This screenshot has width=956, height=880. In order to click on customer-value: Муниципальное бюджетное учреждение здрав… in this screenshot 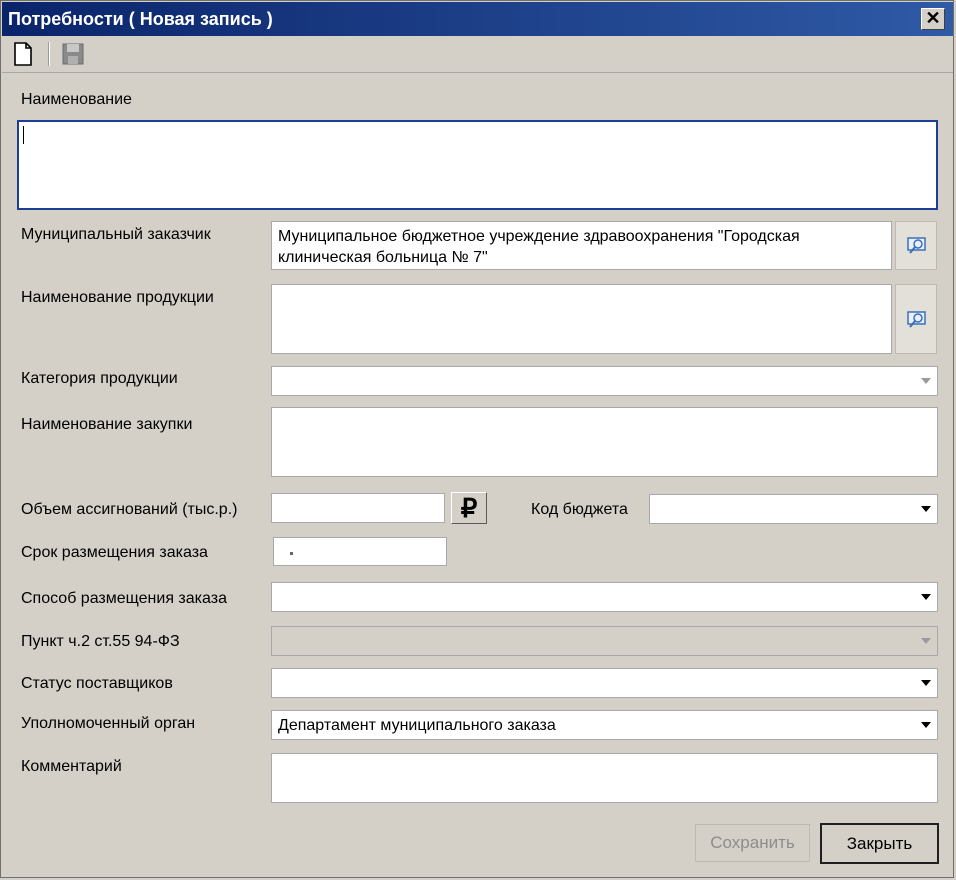, I will do `click(539, 247)`.